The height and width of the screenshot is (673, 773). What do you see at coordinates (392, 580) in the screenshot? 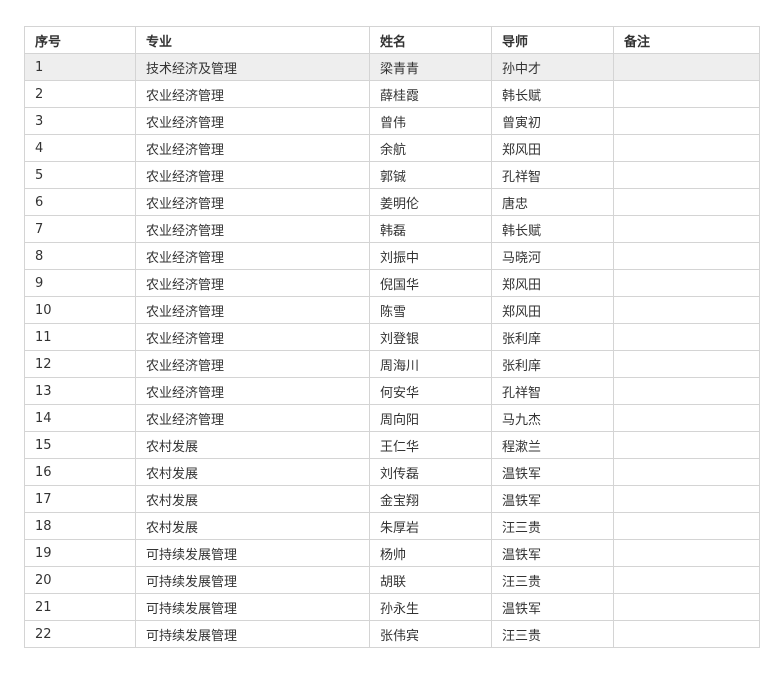
I see `table-row: 20 可持续发展管理 胡联 汪三贵` at bounding box center [392, 580].